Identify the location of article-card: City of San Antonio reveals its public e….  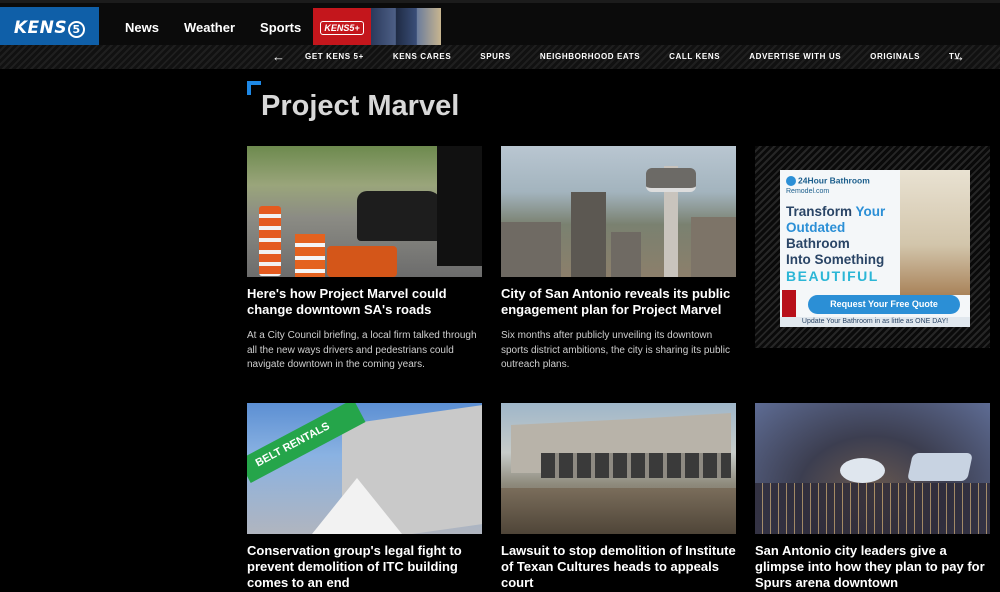
(618, 259).